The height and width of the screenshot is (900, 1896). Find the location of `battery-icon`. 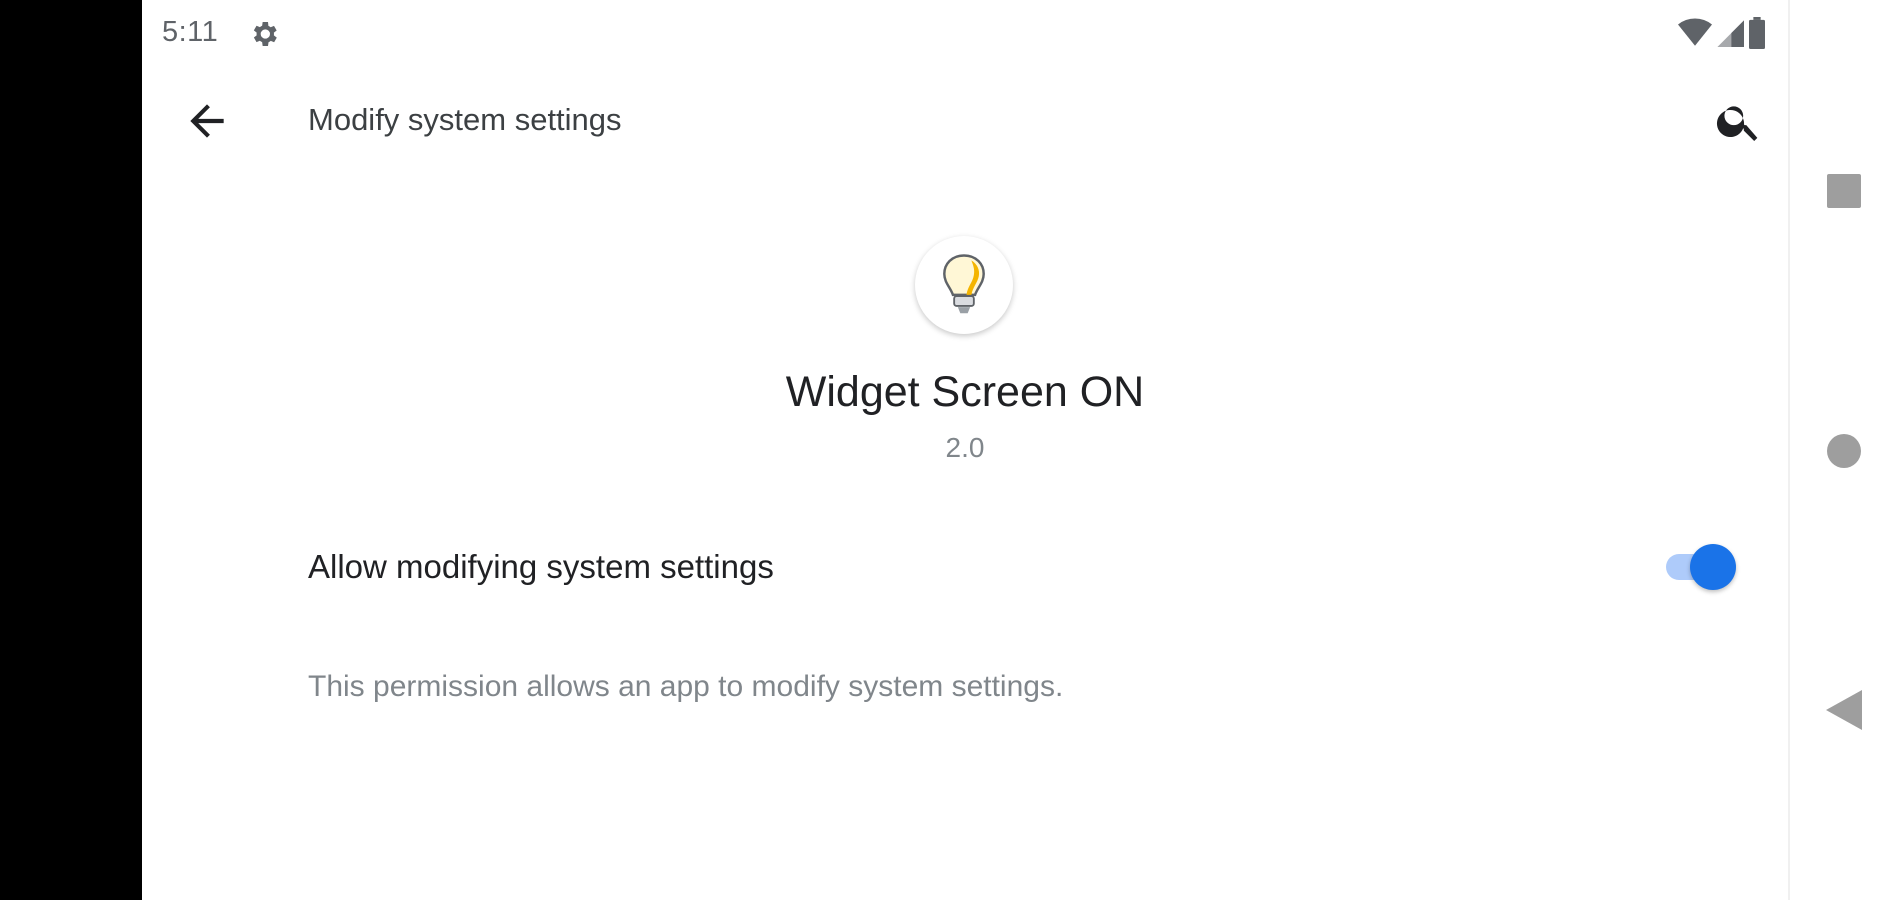

battery-icon is located at coordinates (1757, 33).